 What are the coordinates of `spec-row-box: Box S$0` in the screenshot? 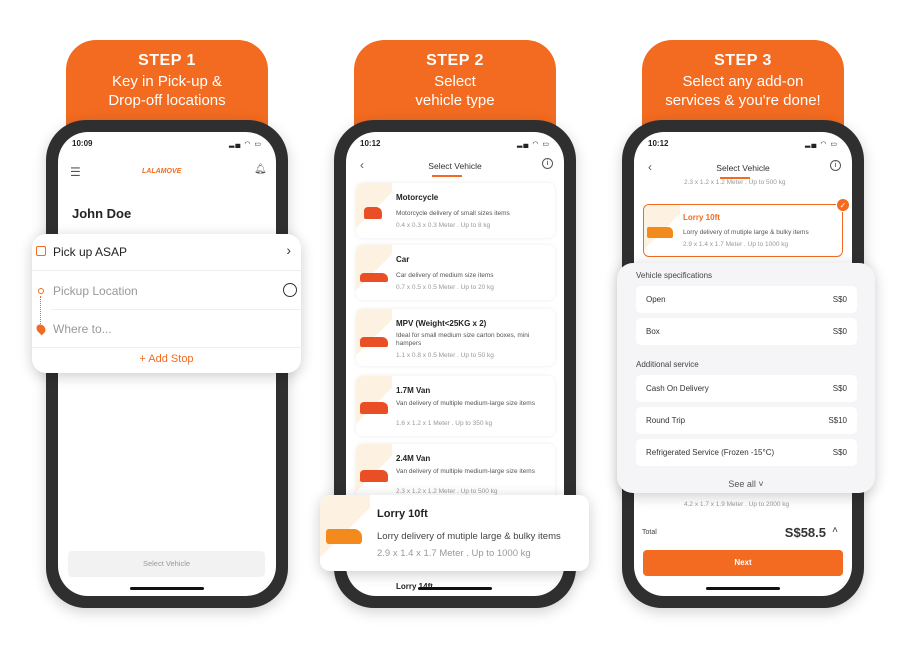 It's located at (746, 331).